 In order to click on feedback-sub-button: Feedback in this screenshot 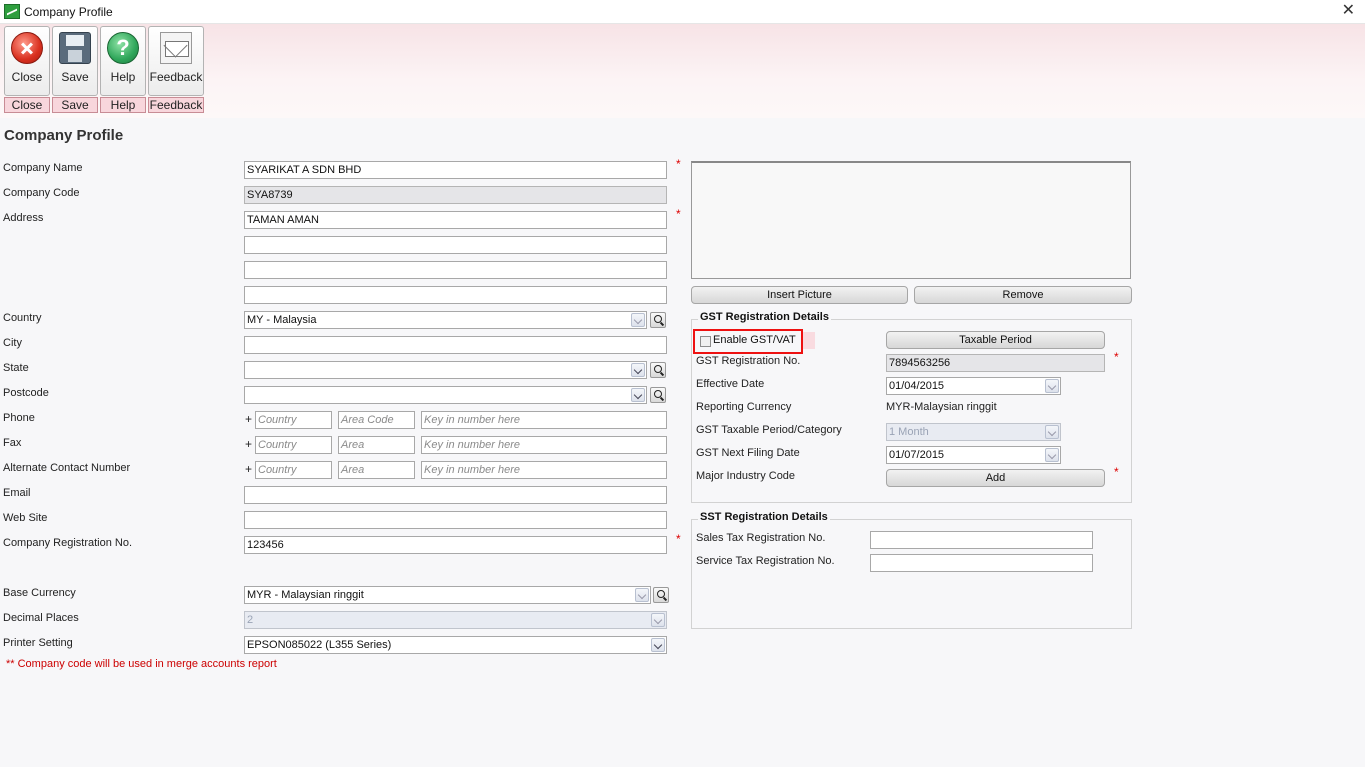, I will do `click(176, 105)`.